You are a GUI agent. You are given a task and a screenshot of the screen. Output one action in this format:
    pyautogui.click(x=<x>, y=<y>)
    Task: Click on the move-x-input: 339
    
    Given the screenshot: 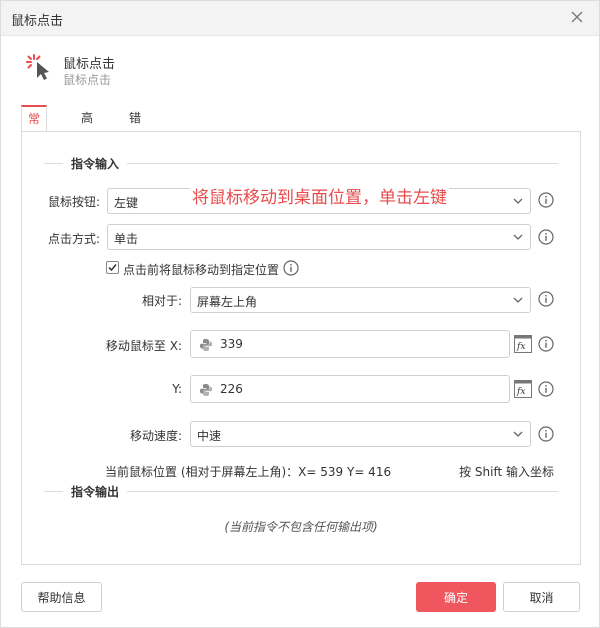 What is the action you would take?
    pyautogui.click(x=350, y=344)
    